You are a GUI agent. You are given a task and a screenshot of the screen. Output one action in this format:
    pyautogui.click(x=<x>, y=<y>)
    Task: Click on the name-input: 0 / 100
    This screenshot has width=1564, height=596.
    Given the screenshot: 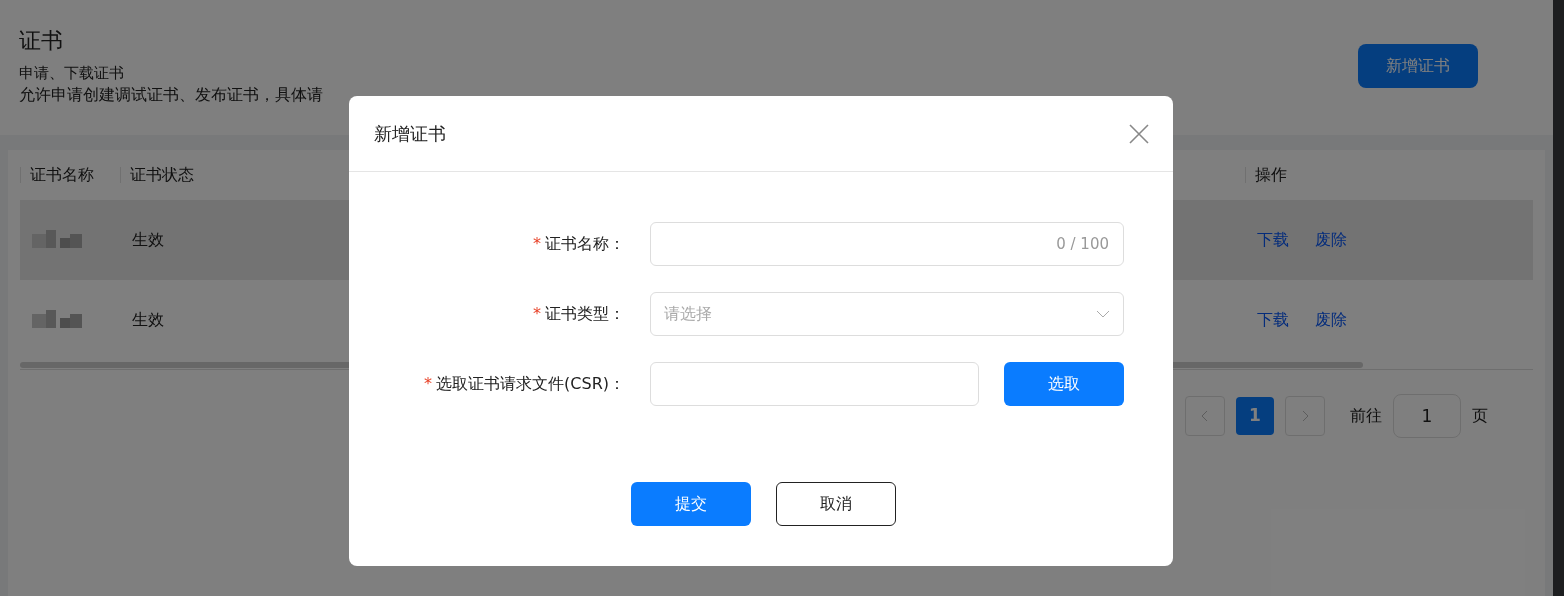 What is the action you would take?
    pyautogui.click(x=887, y=244)
    